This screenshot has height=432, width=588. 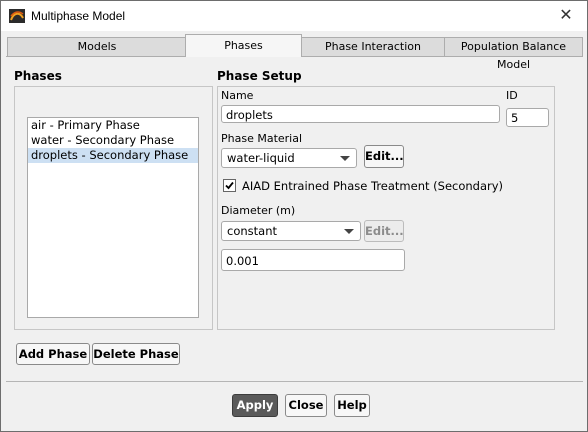 I want to click on name-field: droplets, so click(x=360, y=114).